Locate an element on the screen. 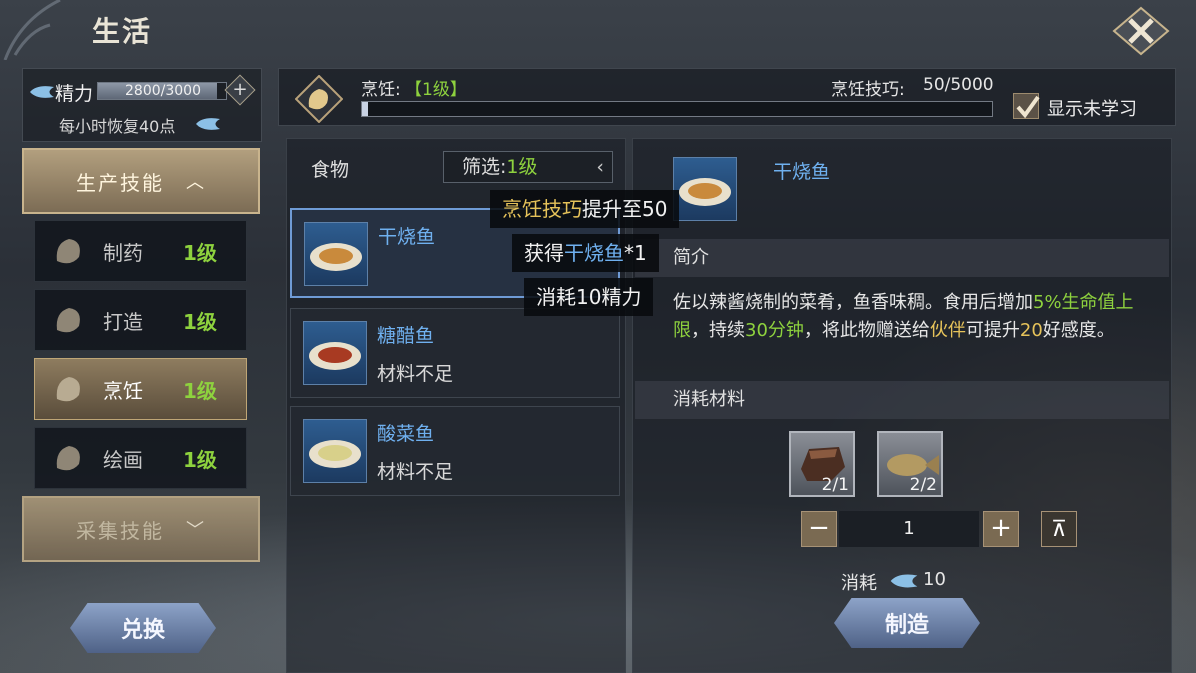 The height and width of the screenshot is (673, 1196). filter-dropdown: 筛选:1级 ‹ is located at coordinates (528, 167).